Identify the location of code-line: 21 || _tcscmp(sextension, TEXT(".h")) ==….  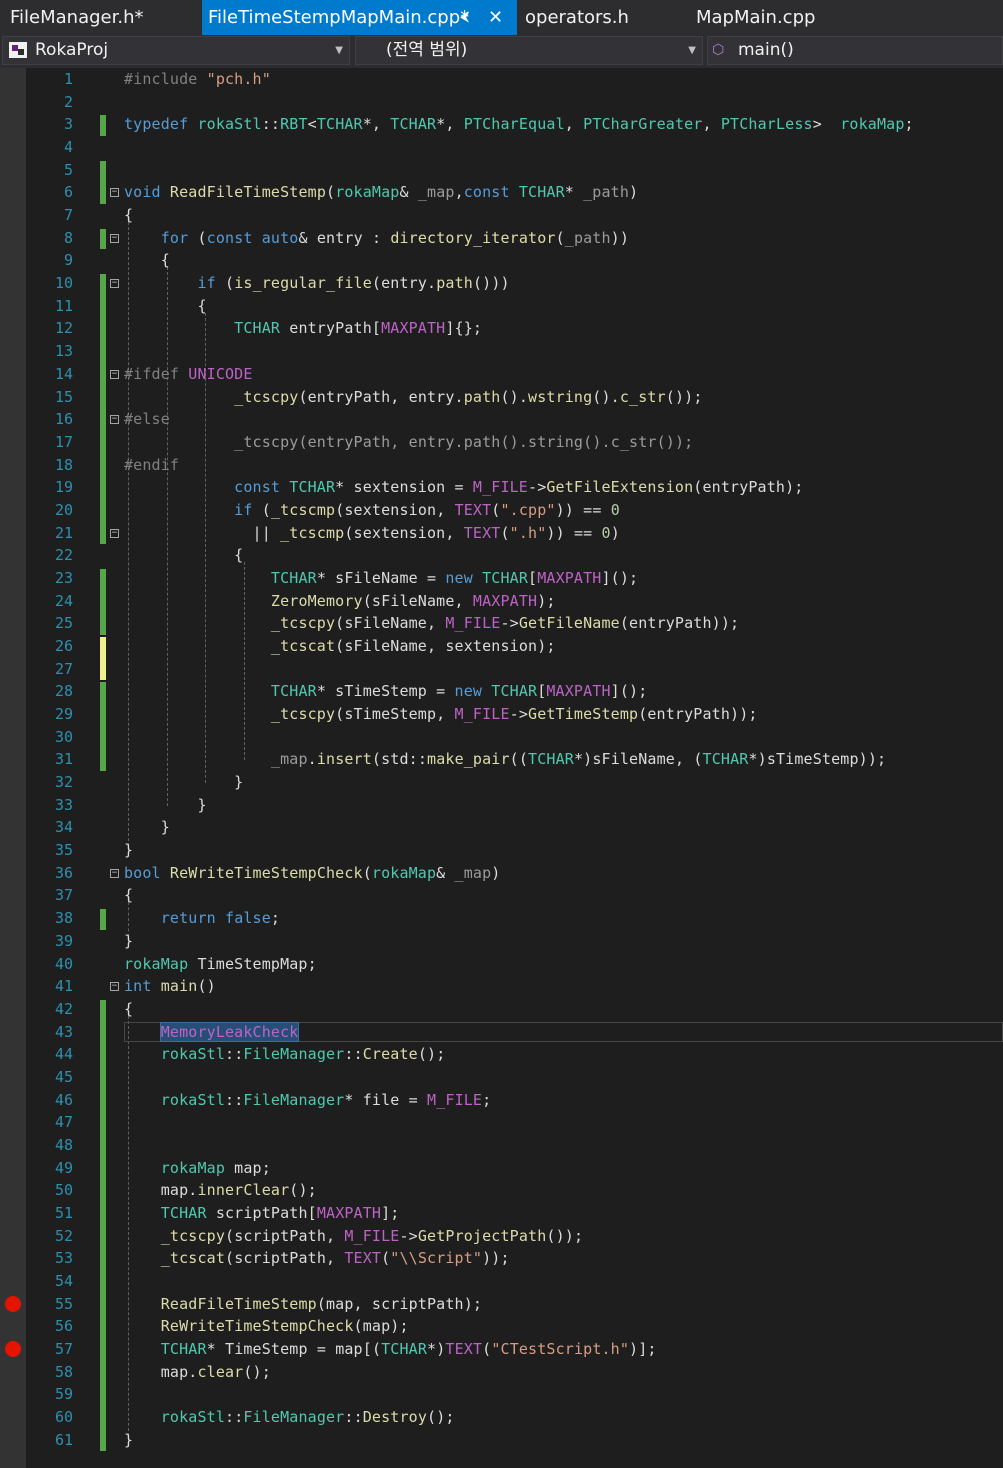
(501, 533).